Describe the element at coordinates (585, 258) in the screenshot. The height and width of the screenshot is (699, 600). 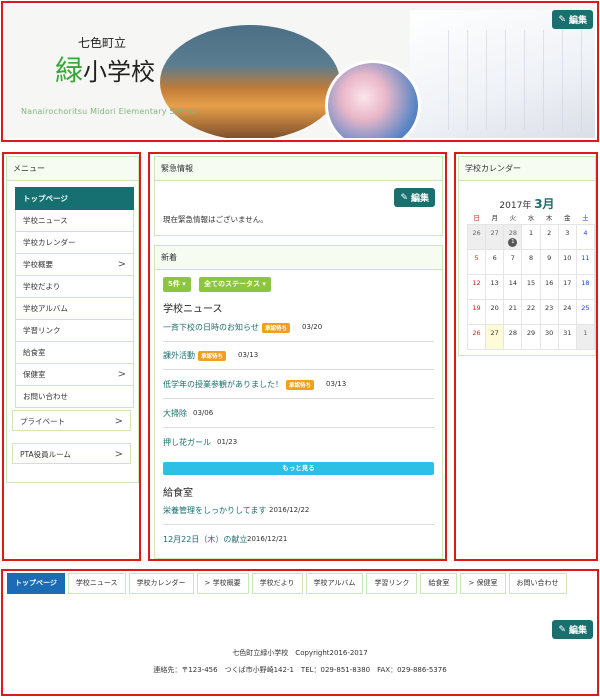
I see `calendar-day-number: 11` at that location.